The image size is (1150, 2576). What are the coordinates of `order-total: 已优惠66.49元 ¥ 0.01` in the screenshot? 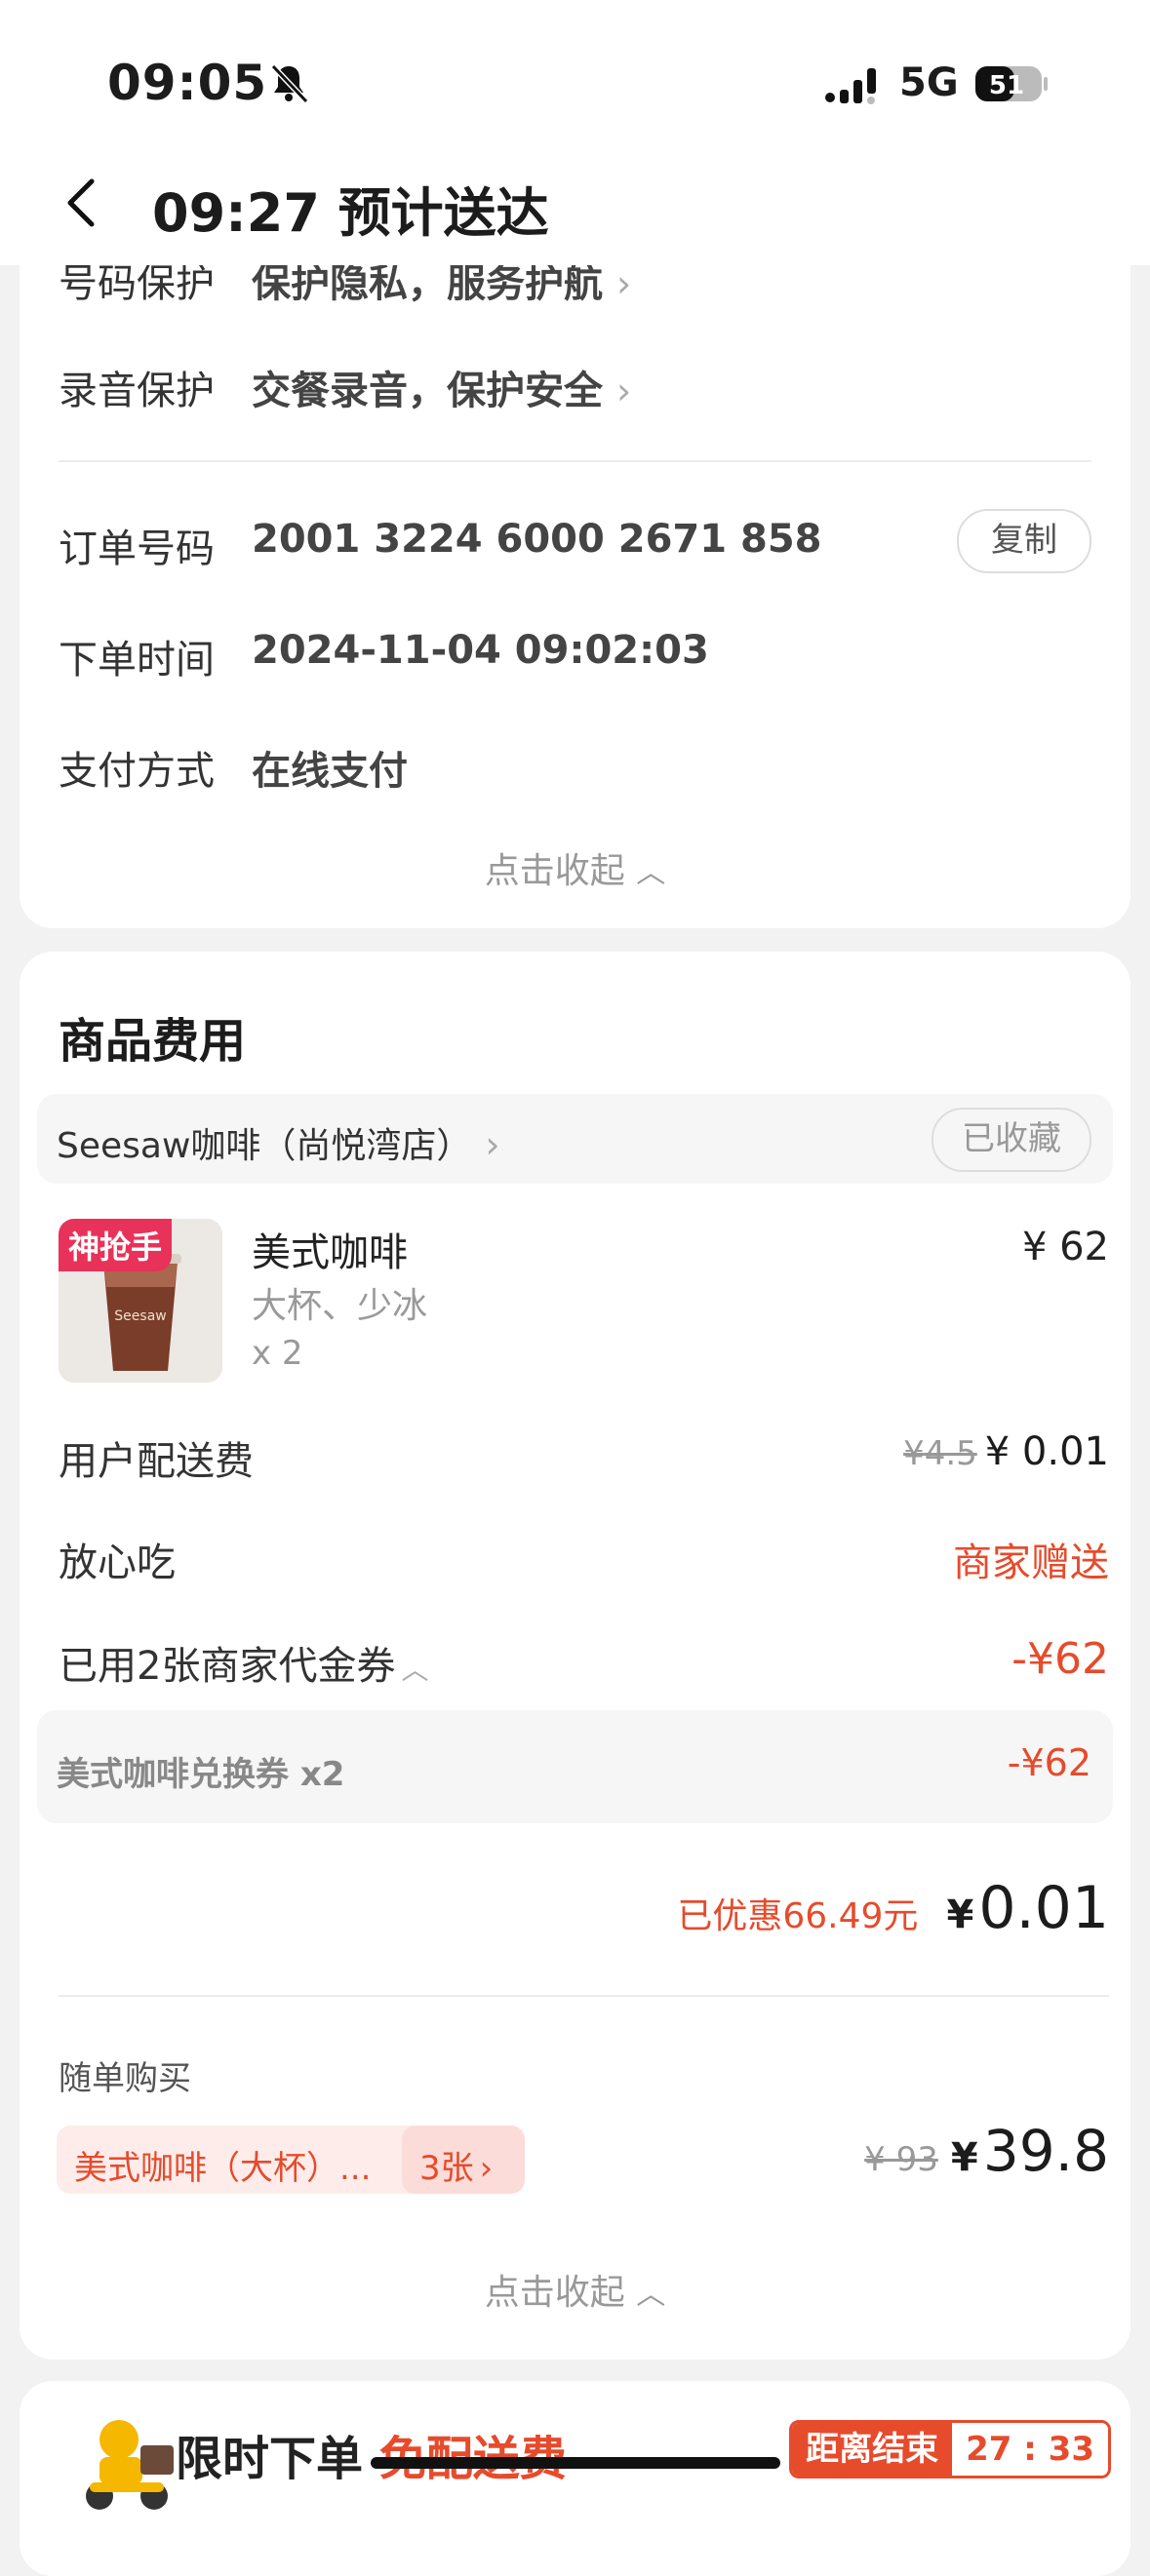 It's located at (893, 1908).